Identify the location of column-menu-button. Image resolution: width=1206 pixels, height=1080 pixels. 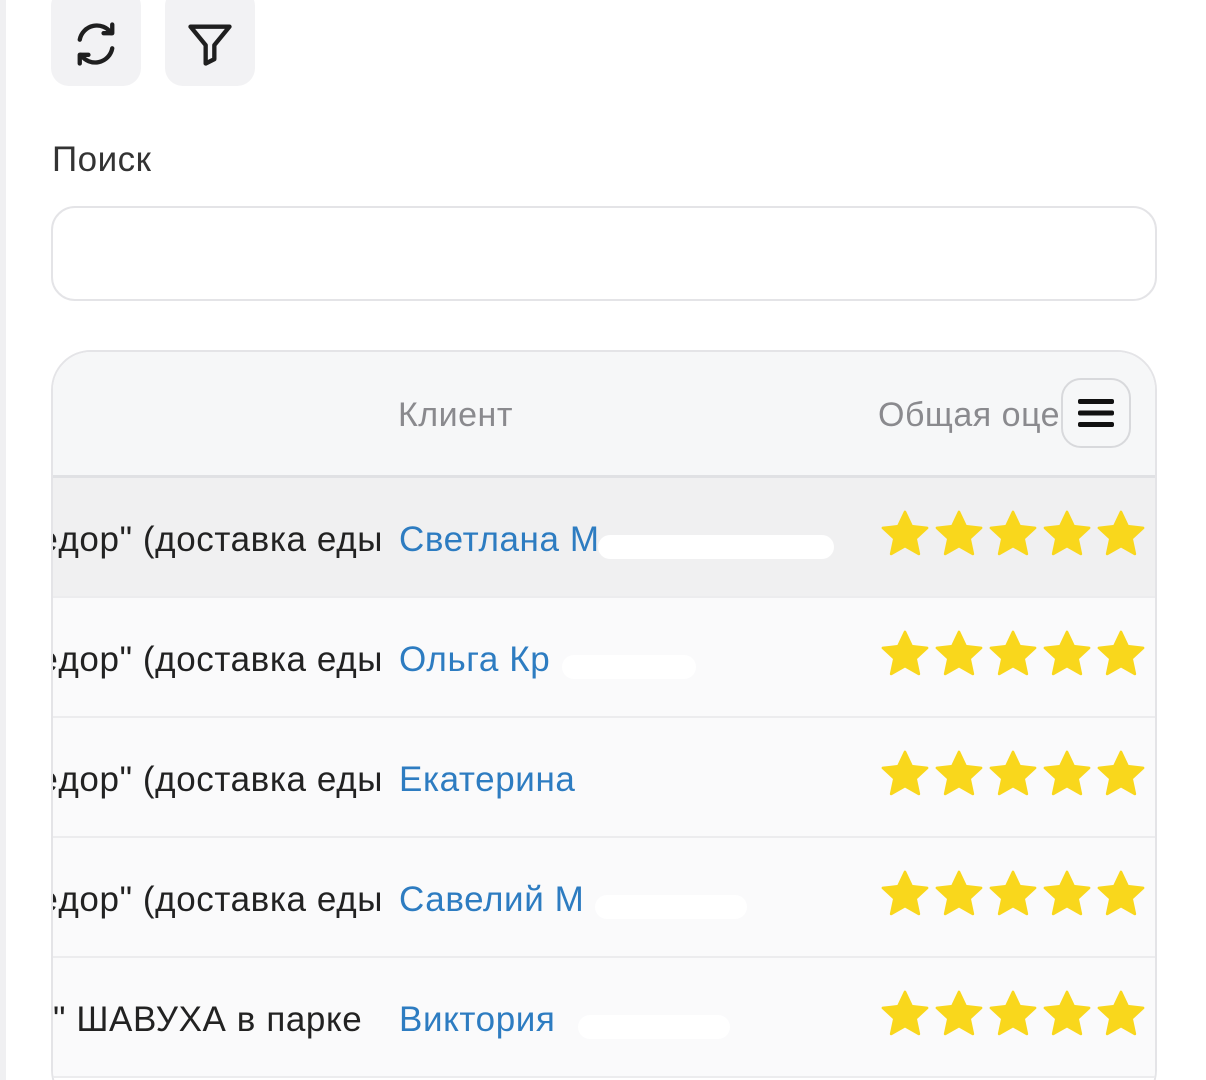
(1096, 413).